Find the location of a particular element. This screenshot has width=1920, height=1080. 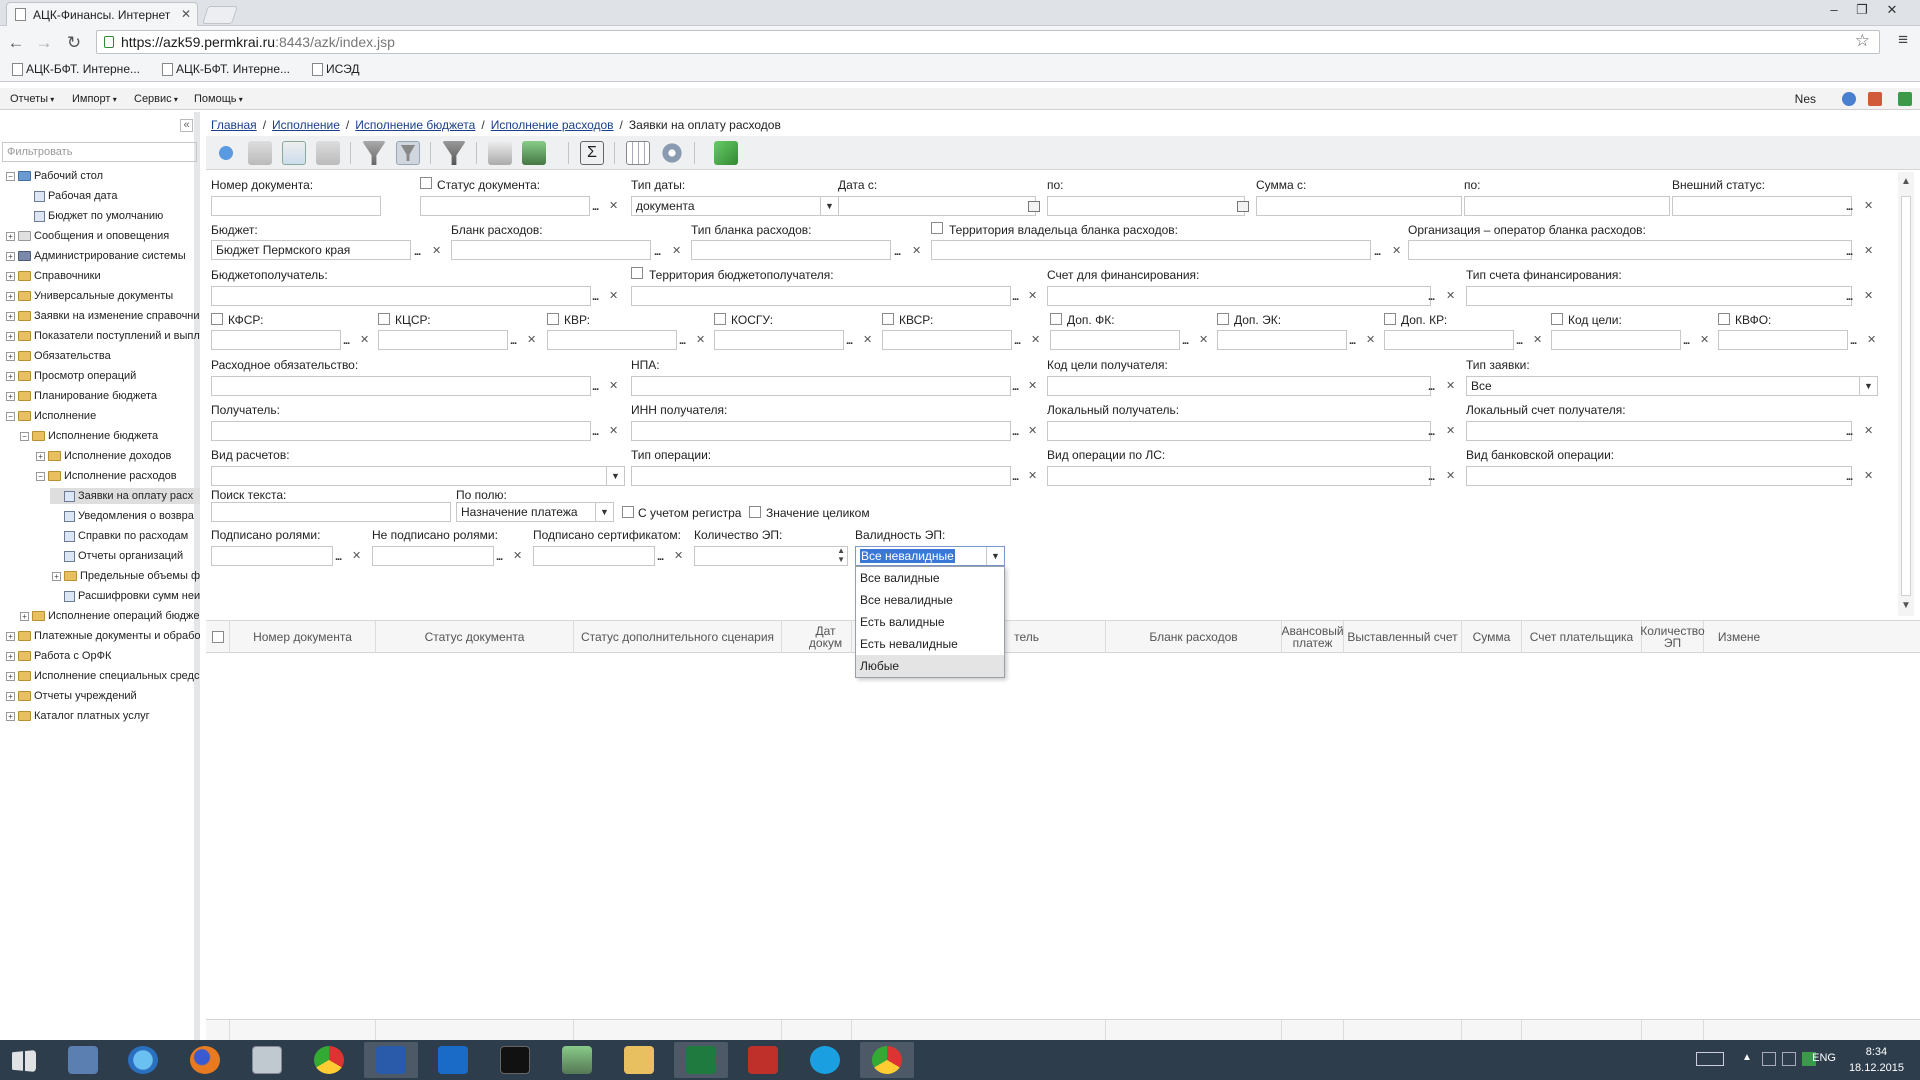

tree-item-default-budget: Бюджет по умолчанию is located at coordinates (98, 216).